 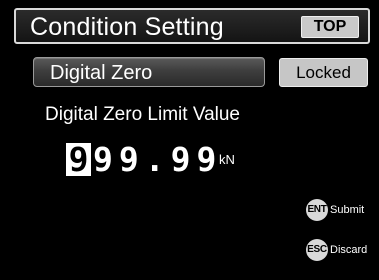 I want to click on value-unit: kN, so click(x=227, y=159).